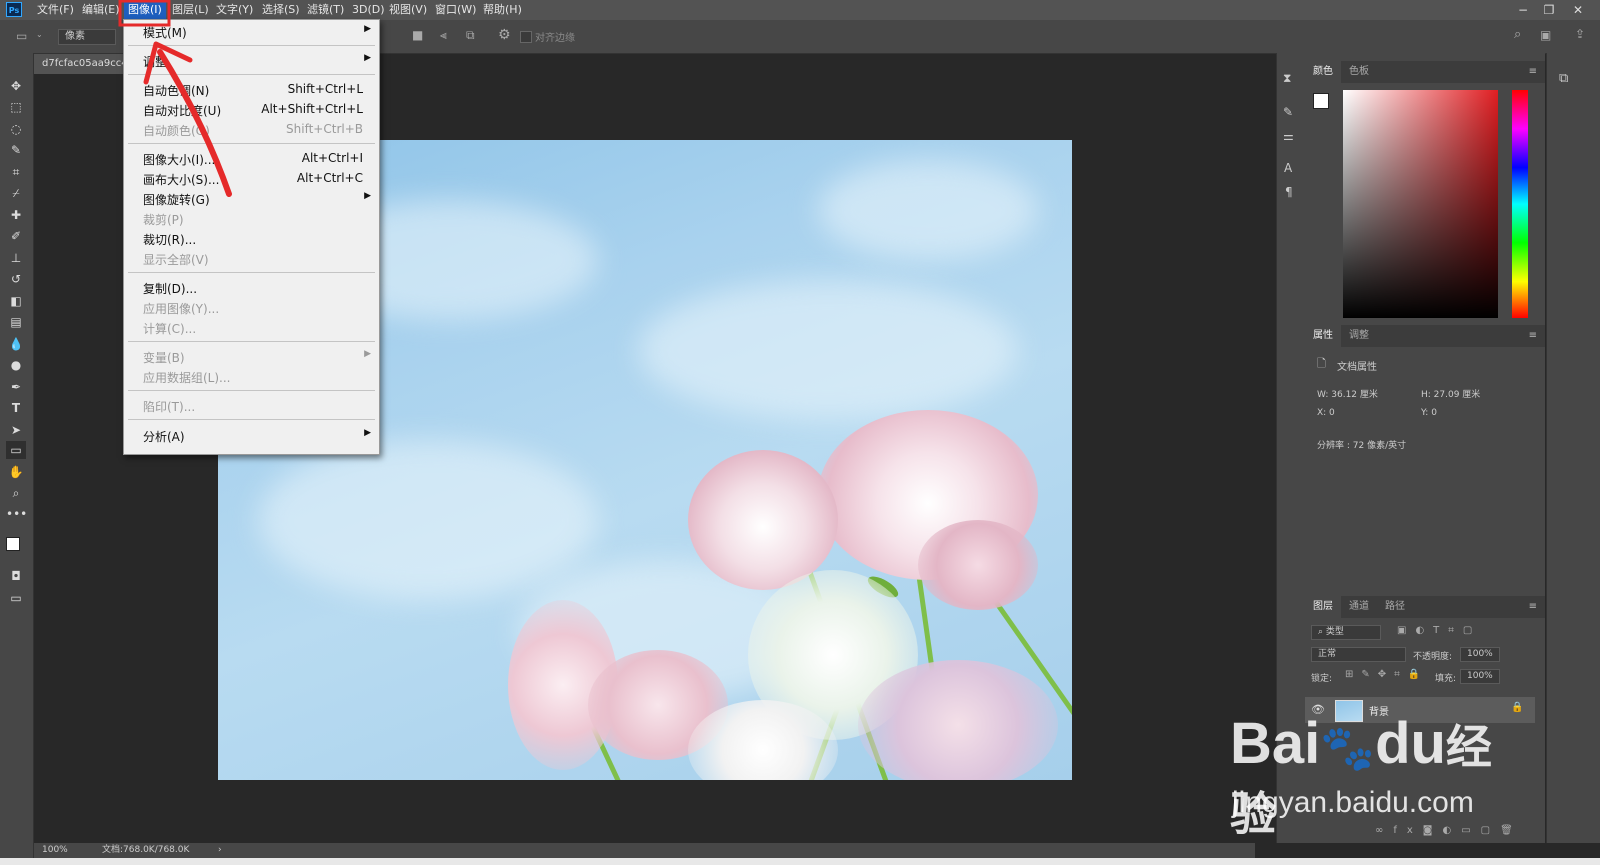 Image resolution: width=1600 pixels, height=865 pixels. What do you see at coordinates (251, 90) in the screenshot?
I see `menu-item-auto-tone: 自动色调(N) Shift+Ctrl+L` at bounding box center [251, 90].